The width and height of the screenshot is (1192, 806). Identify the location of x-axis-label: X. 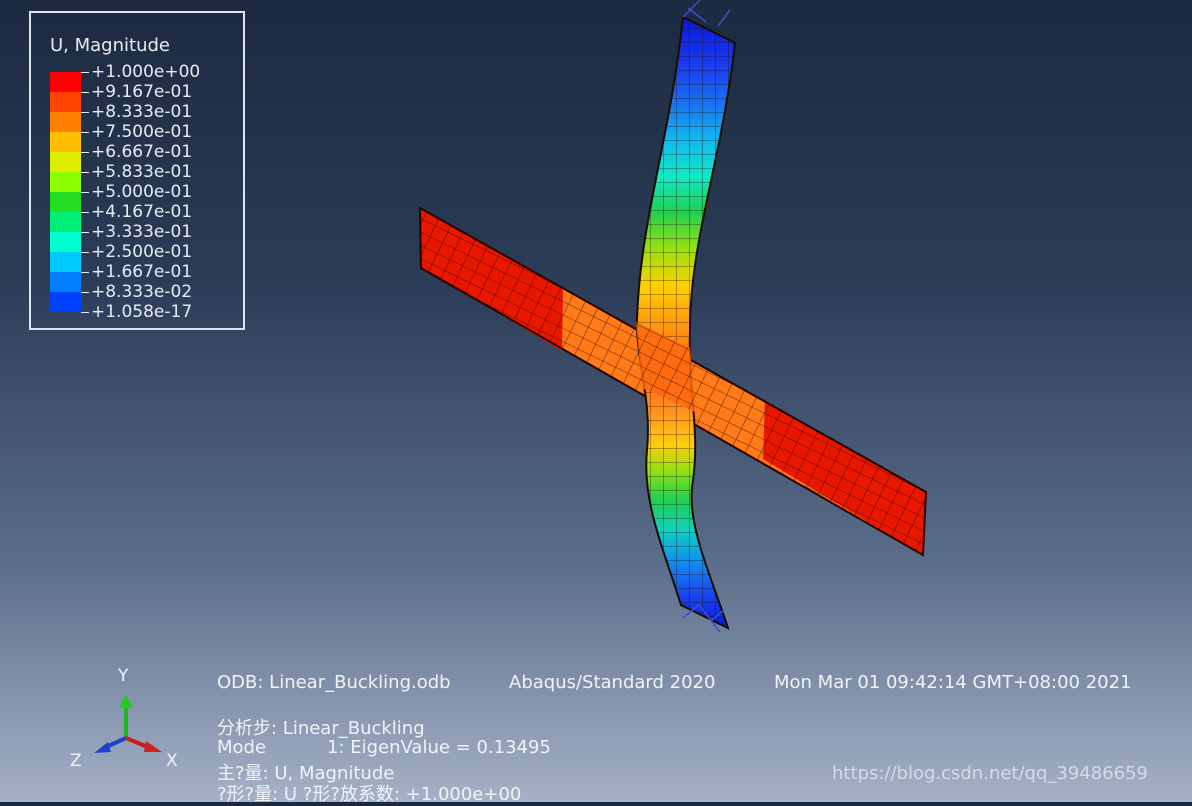
(172, 761).